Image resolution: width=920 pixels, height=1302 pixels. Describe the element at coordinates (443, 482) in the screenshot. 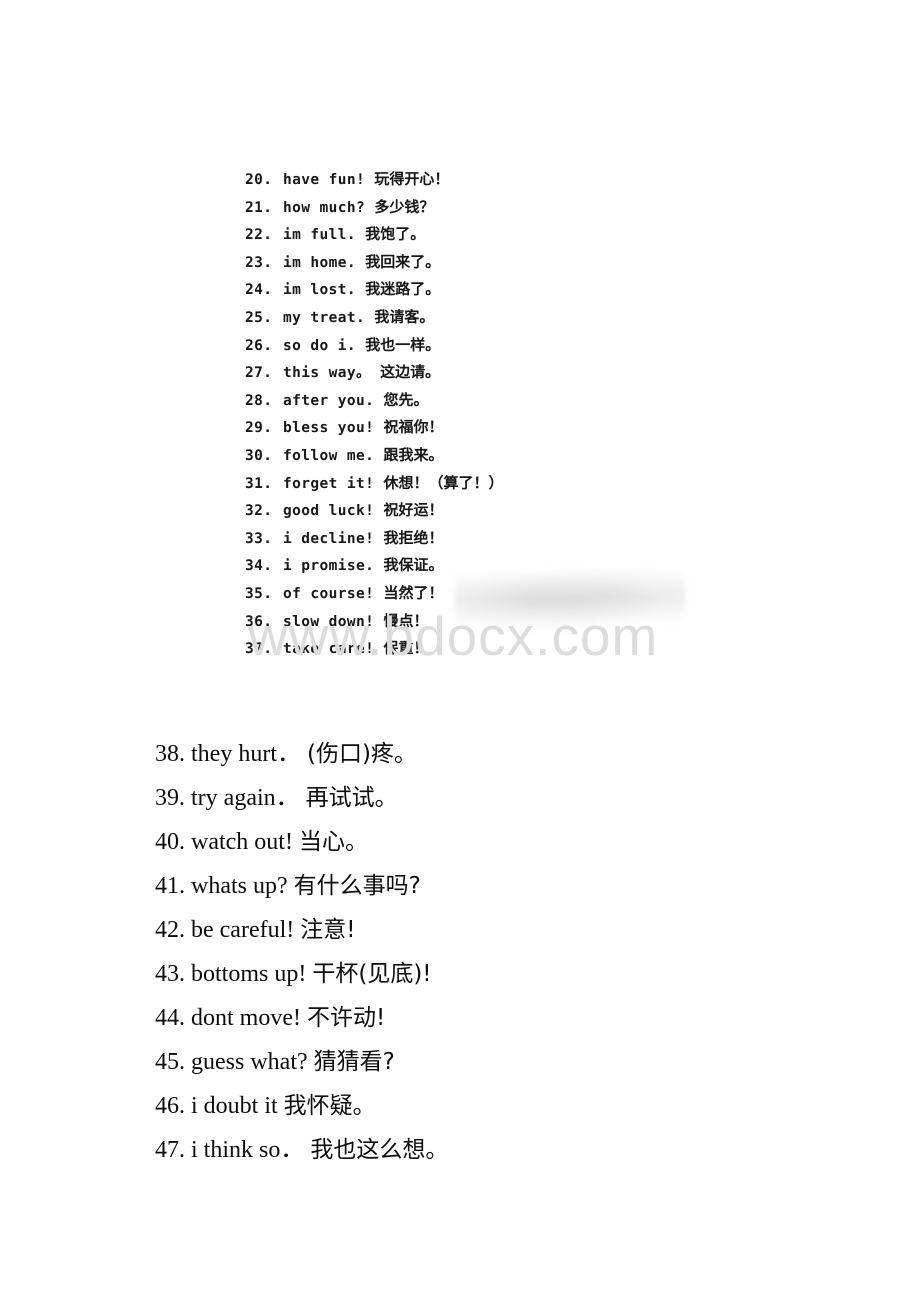

I see `phrase-chinese: 休想！（算了！）` at that location.